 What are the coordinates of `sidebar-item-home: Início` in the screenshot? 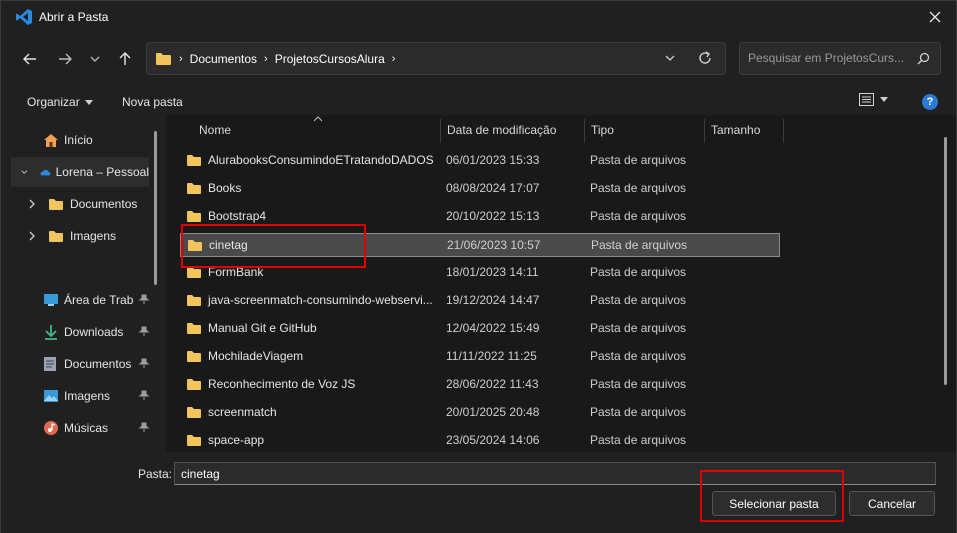 It's located at (80, 140).